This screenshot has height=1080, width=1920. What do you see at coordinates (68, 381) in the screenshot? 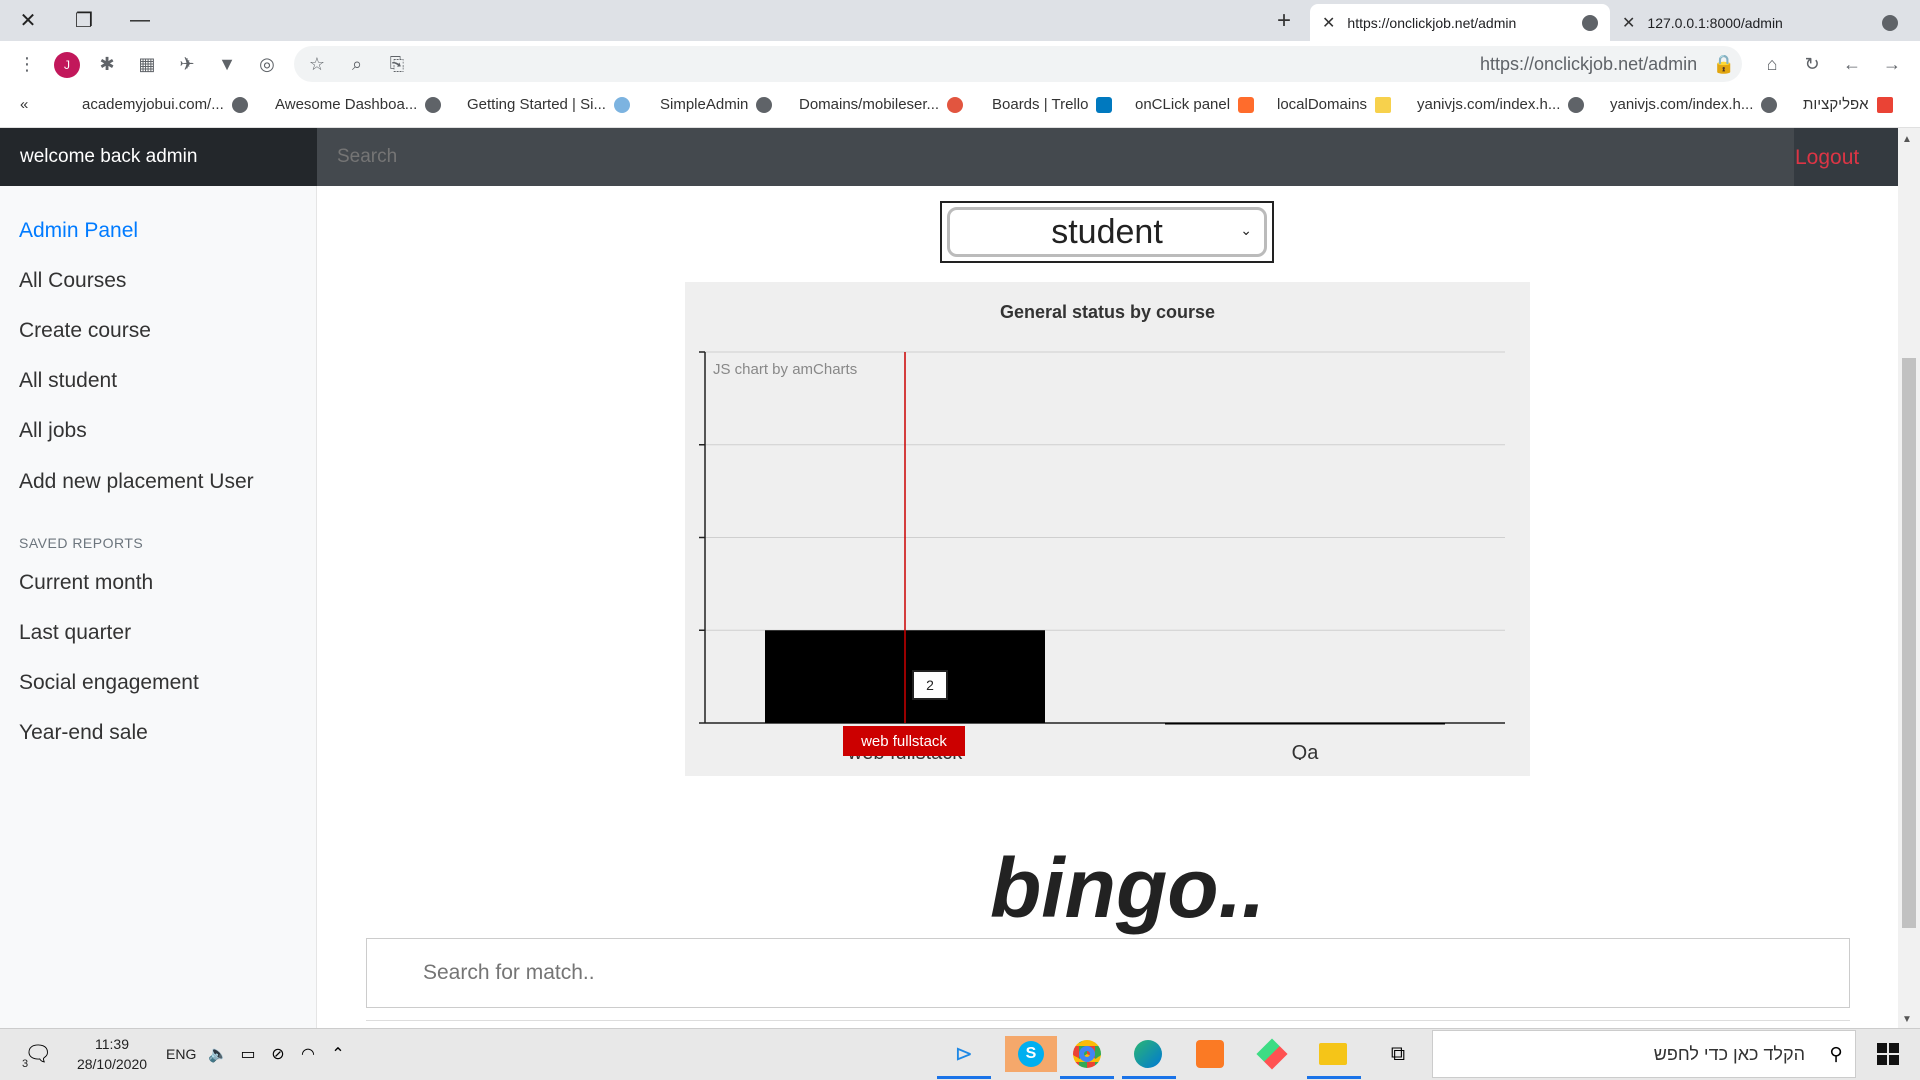
I see `sidebar-item-all-student: All student` at bounding box center [68, 381].